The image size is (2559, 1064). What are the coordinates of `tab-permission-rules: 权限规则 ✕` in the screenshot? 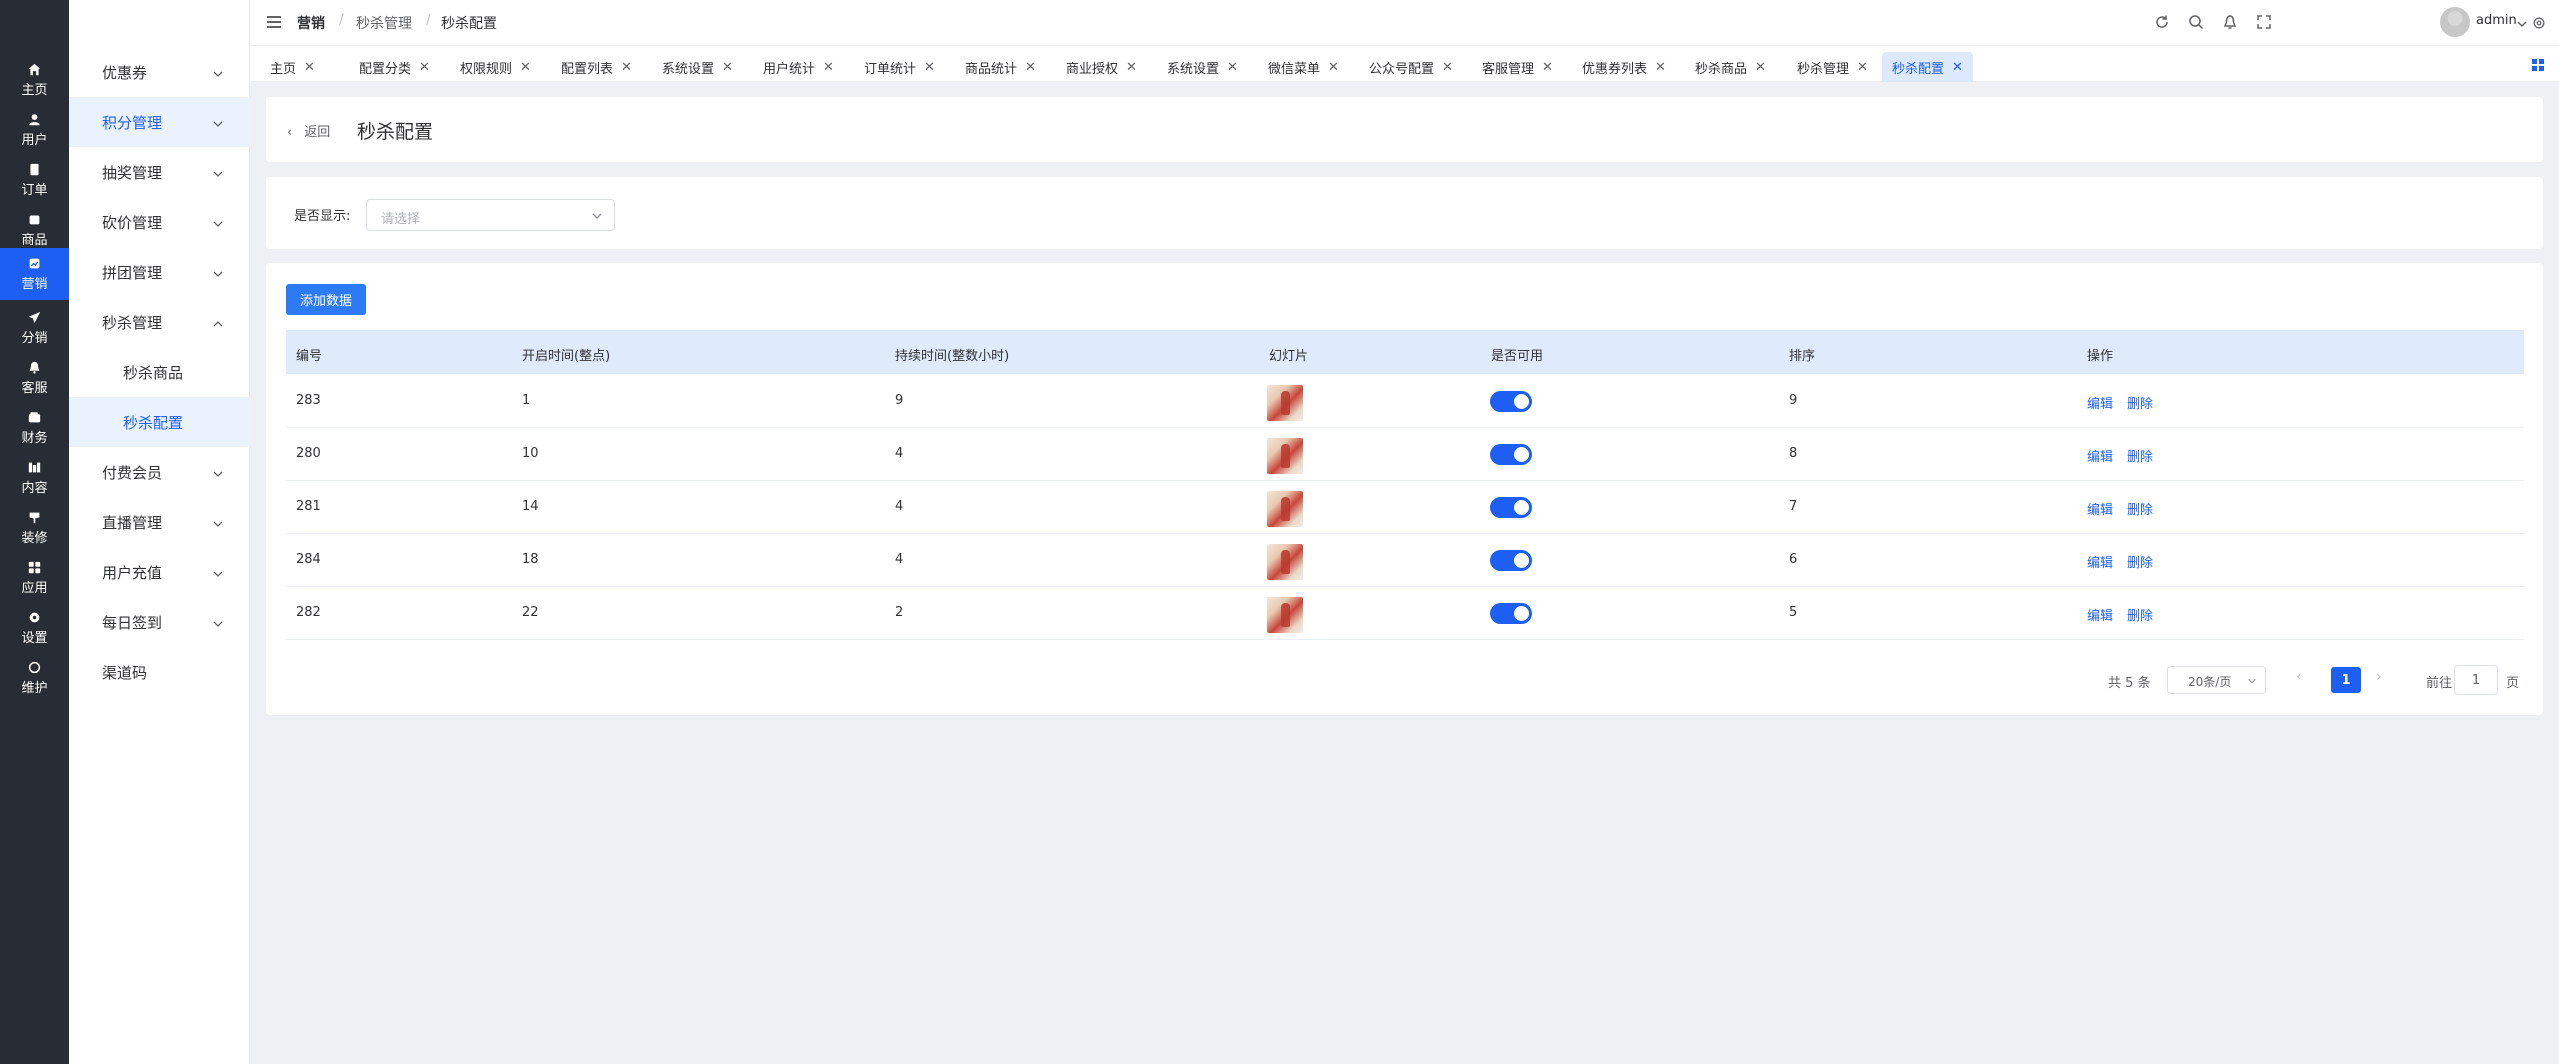 It's located at (495, 67).